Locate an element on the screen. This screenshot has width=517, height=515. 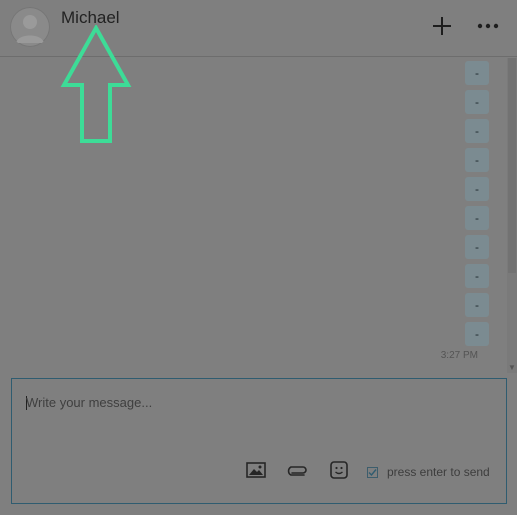
image-icon is located at coordinates (256, 470).